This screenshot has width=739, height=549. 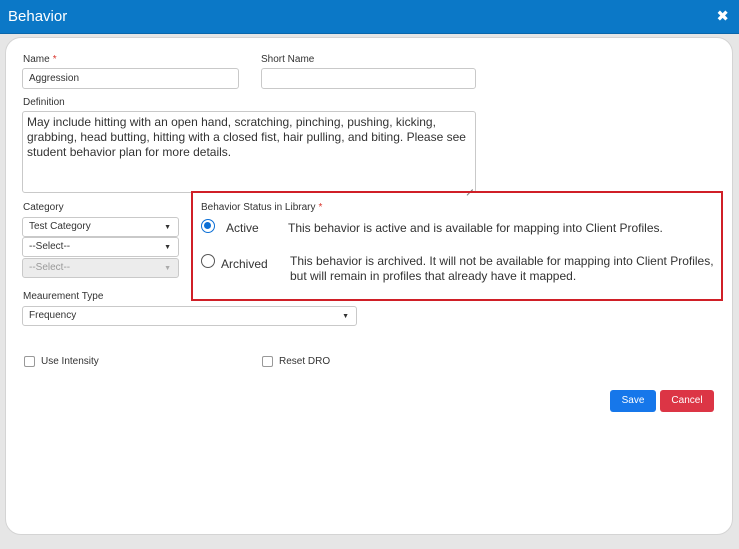 I want to click on sub-subcategory-select: --Select-- ▼, so click(x=100, y=268).